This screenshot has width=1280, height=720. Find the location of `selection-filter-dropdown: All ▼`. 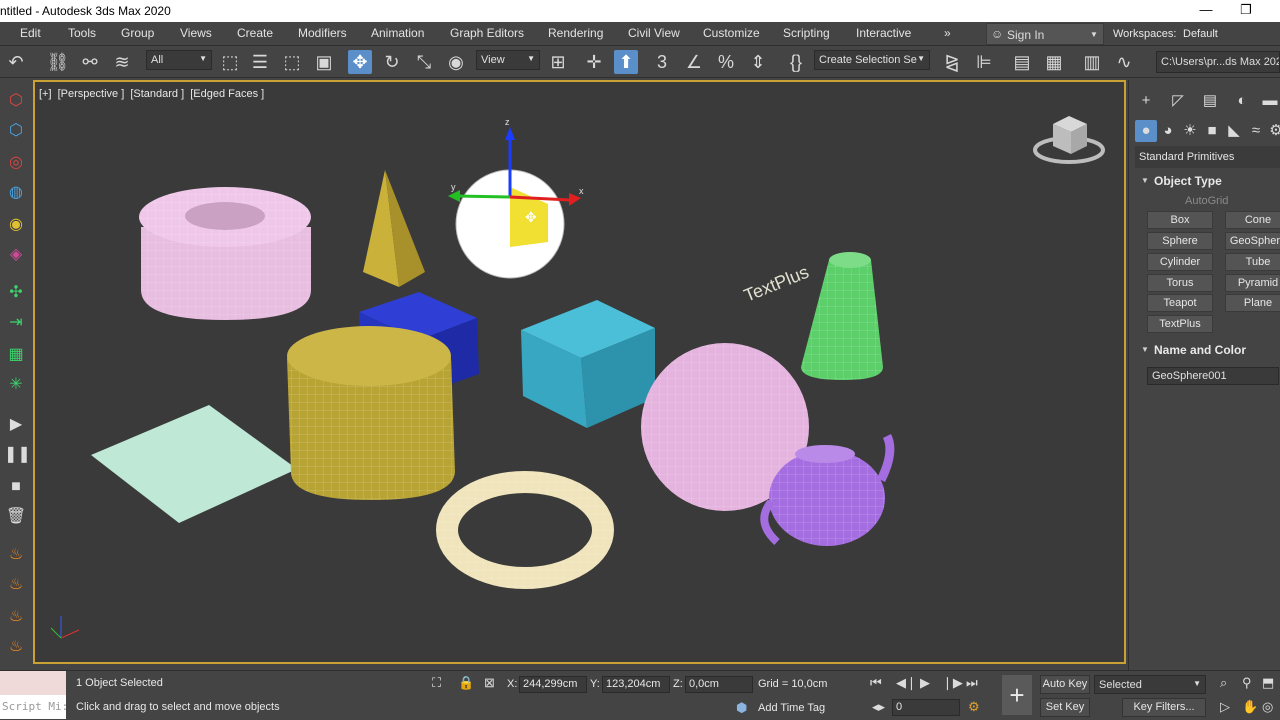

selection-filter-dropdown: All ▼ is located at coordinates (179, 60).